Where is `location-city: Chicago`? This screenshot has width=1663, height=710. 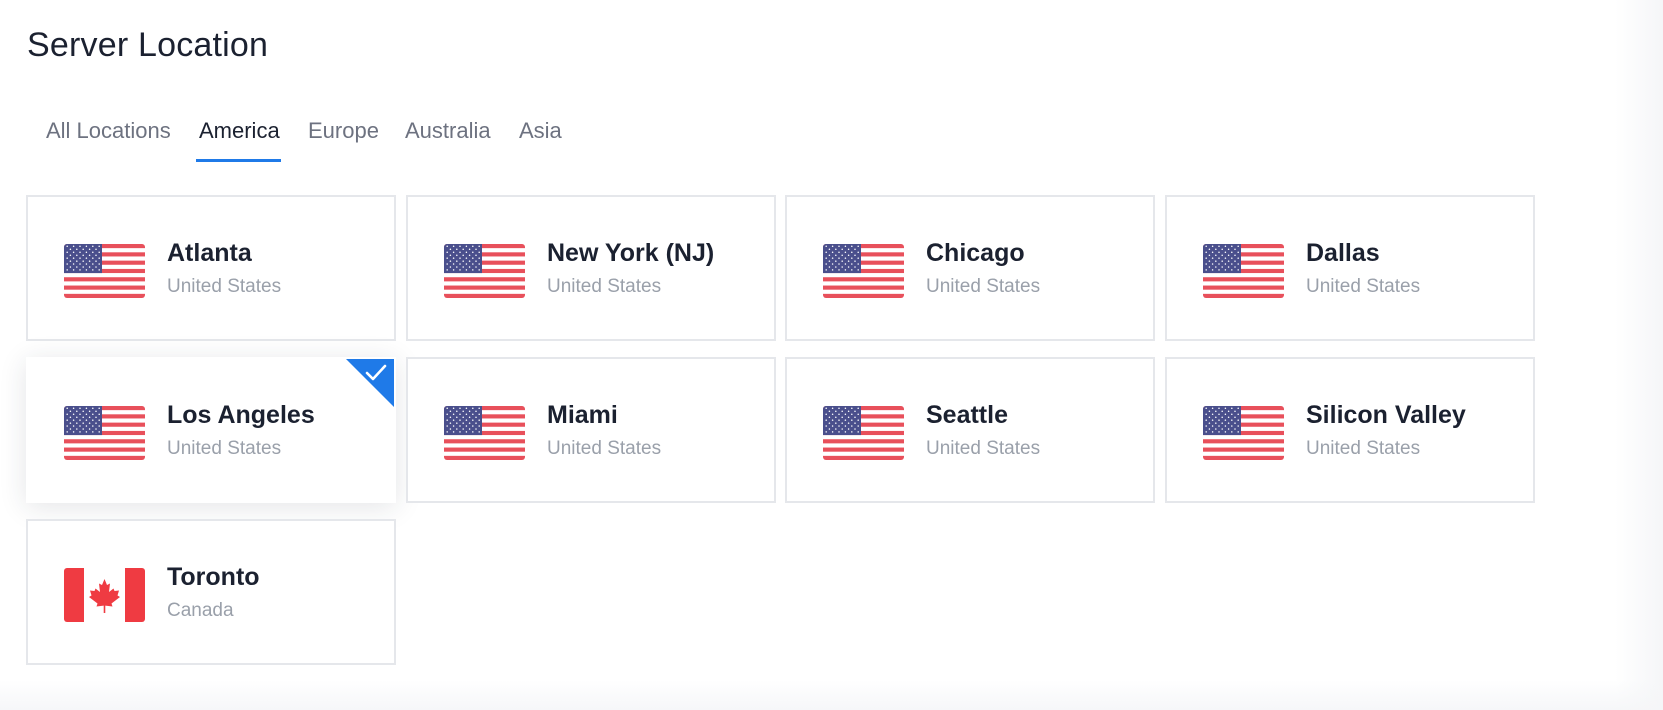 location-city: Chicago is located at coordinates (975, 253).